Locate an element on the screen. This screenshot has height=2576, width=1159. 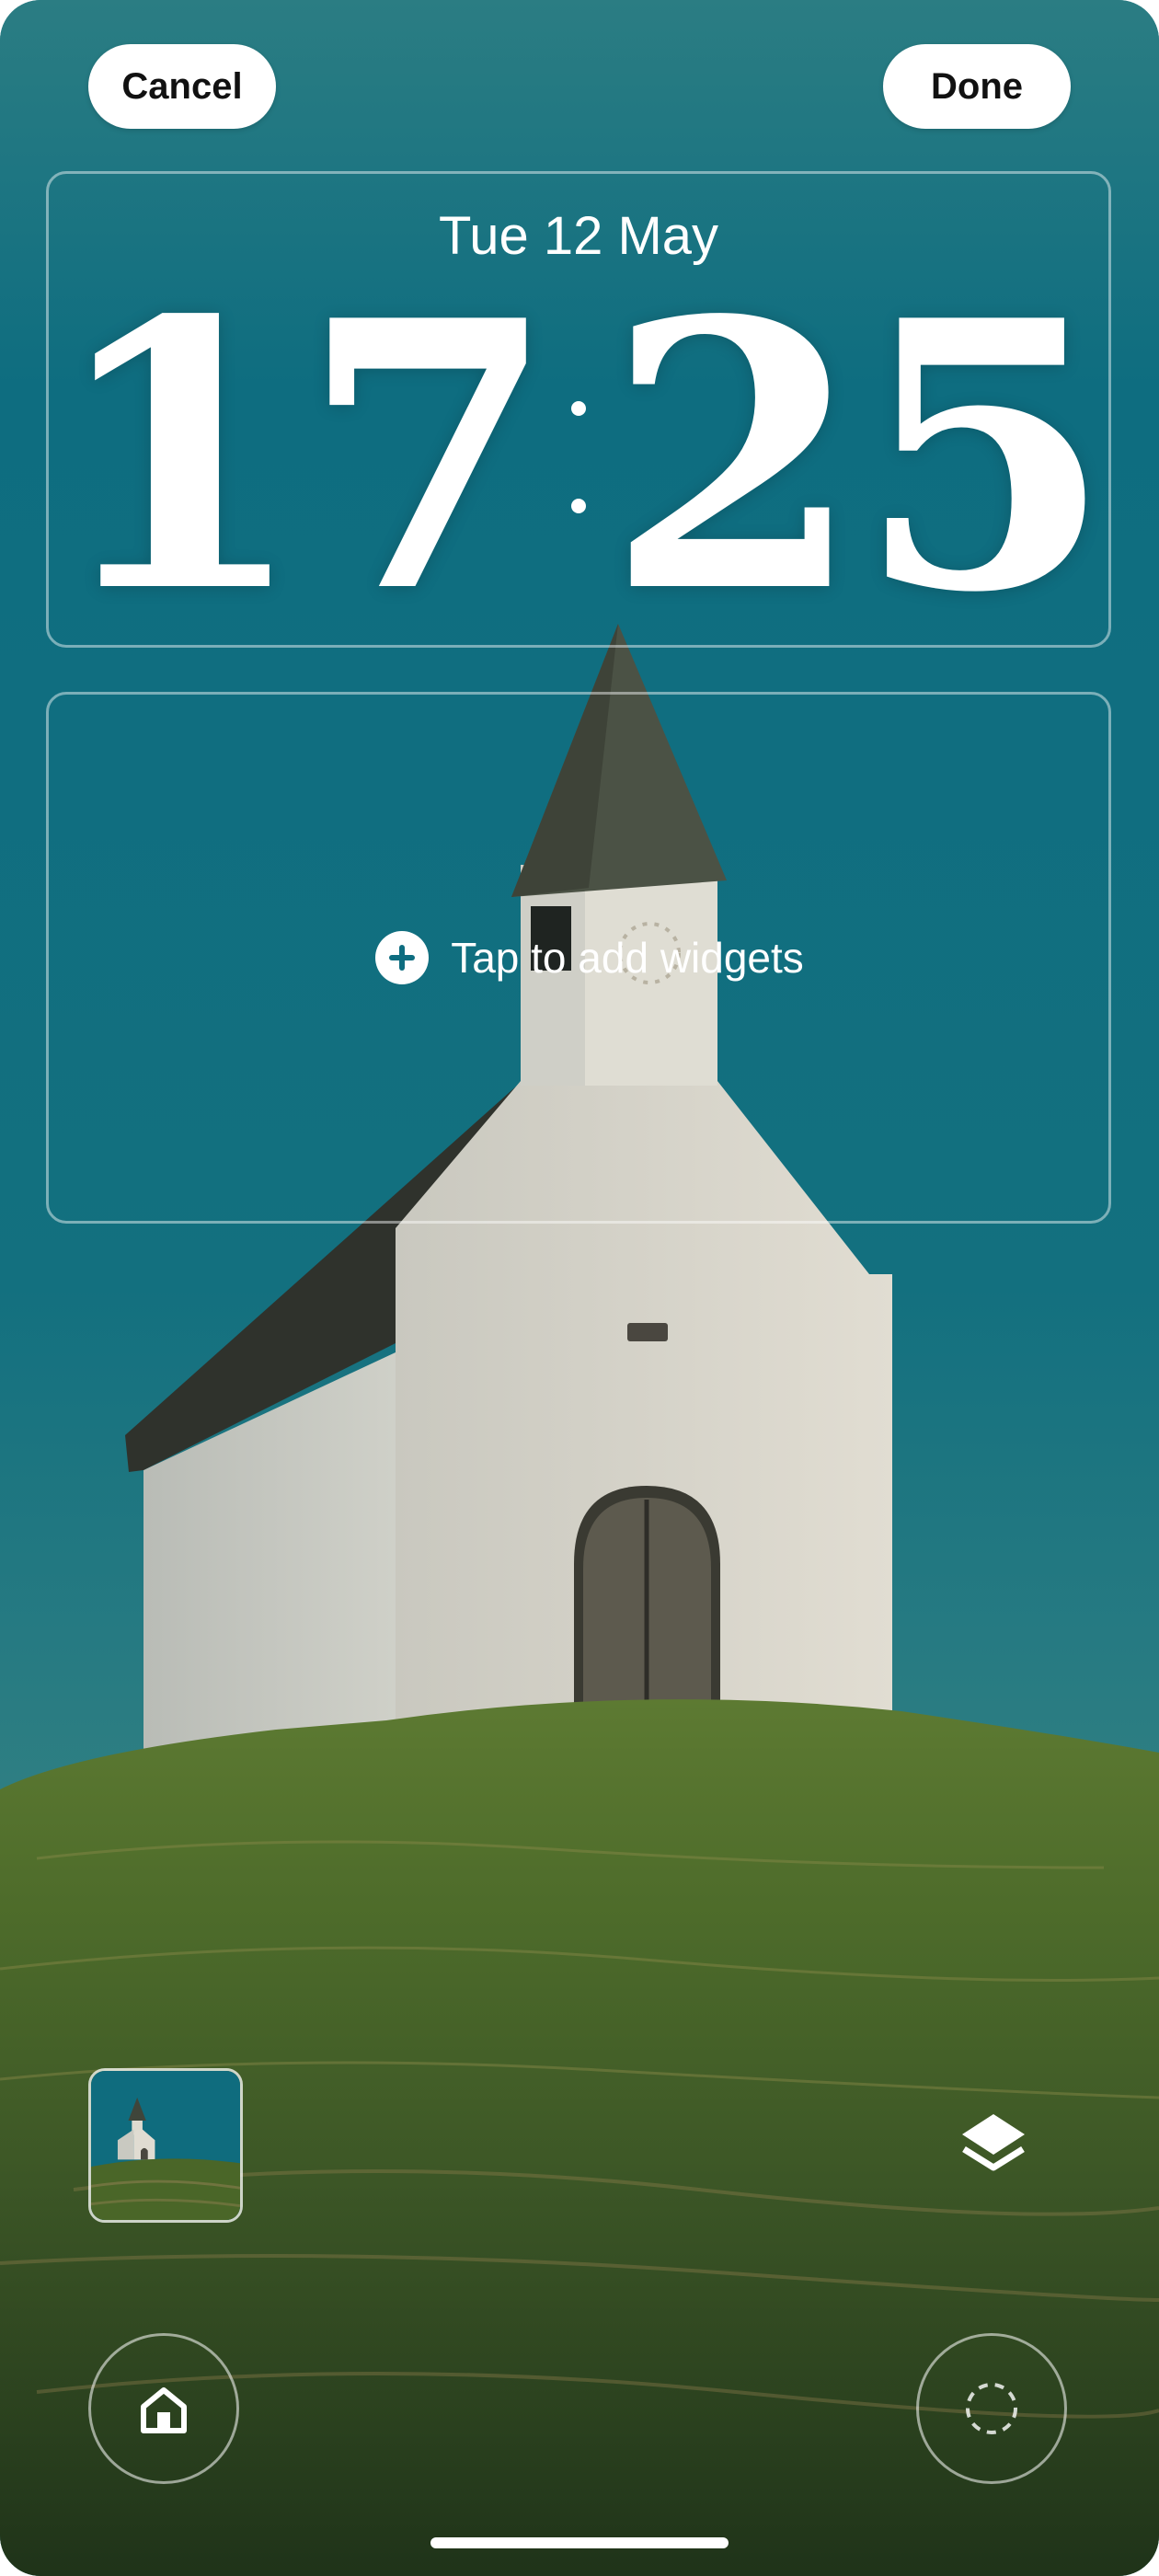
done-button: Done is located at coordinates (977, 86).